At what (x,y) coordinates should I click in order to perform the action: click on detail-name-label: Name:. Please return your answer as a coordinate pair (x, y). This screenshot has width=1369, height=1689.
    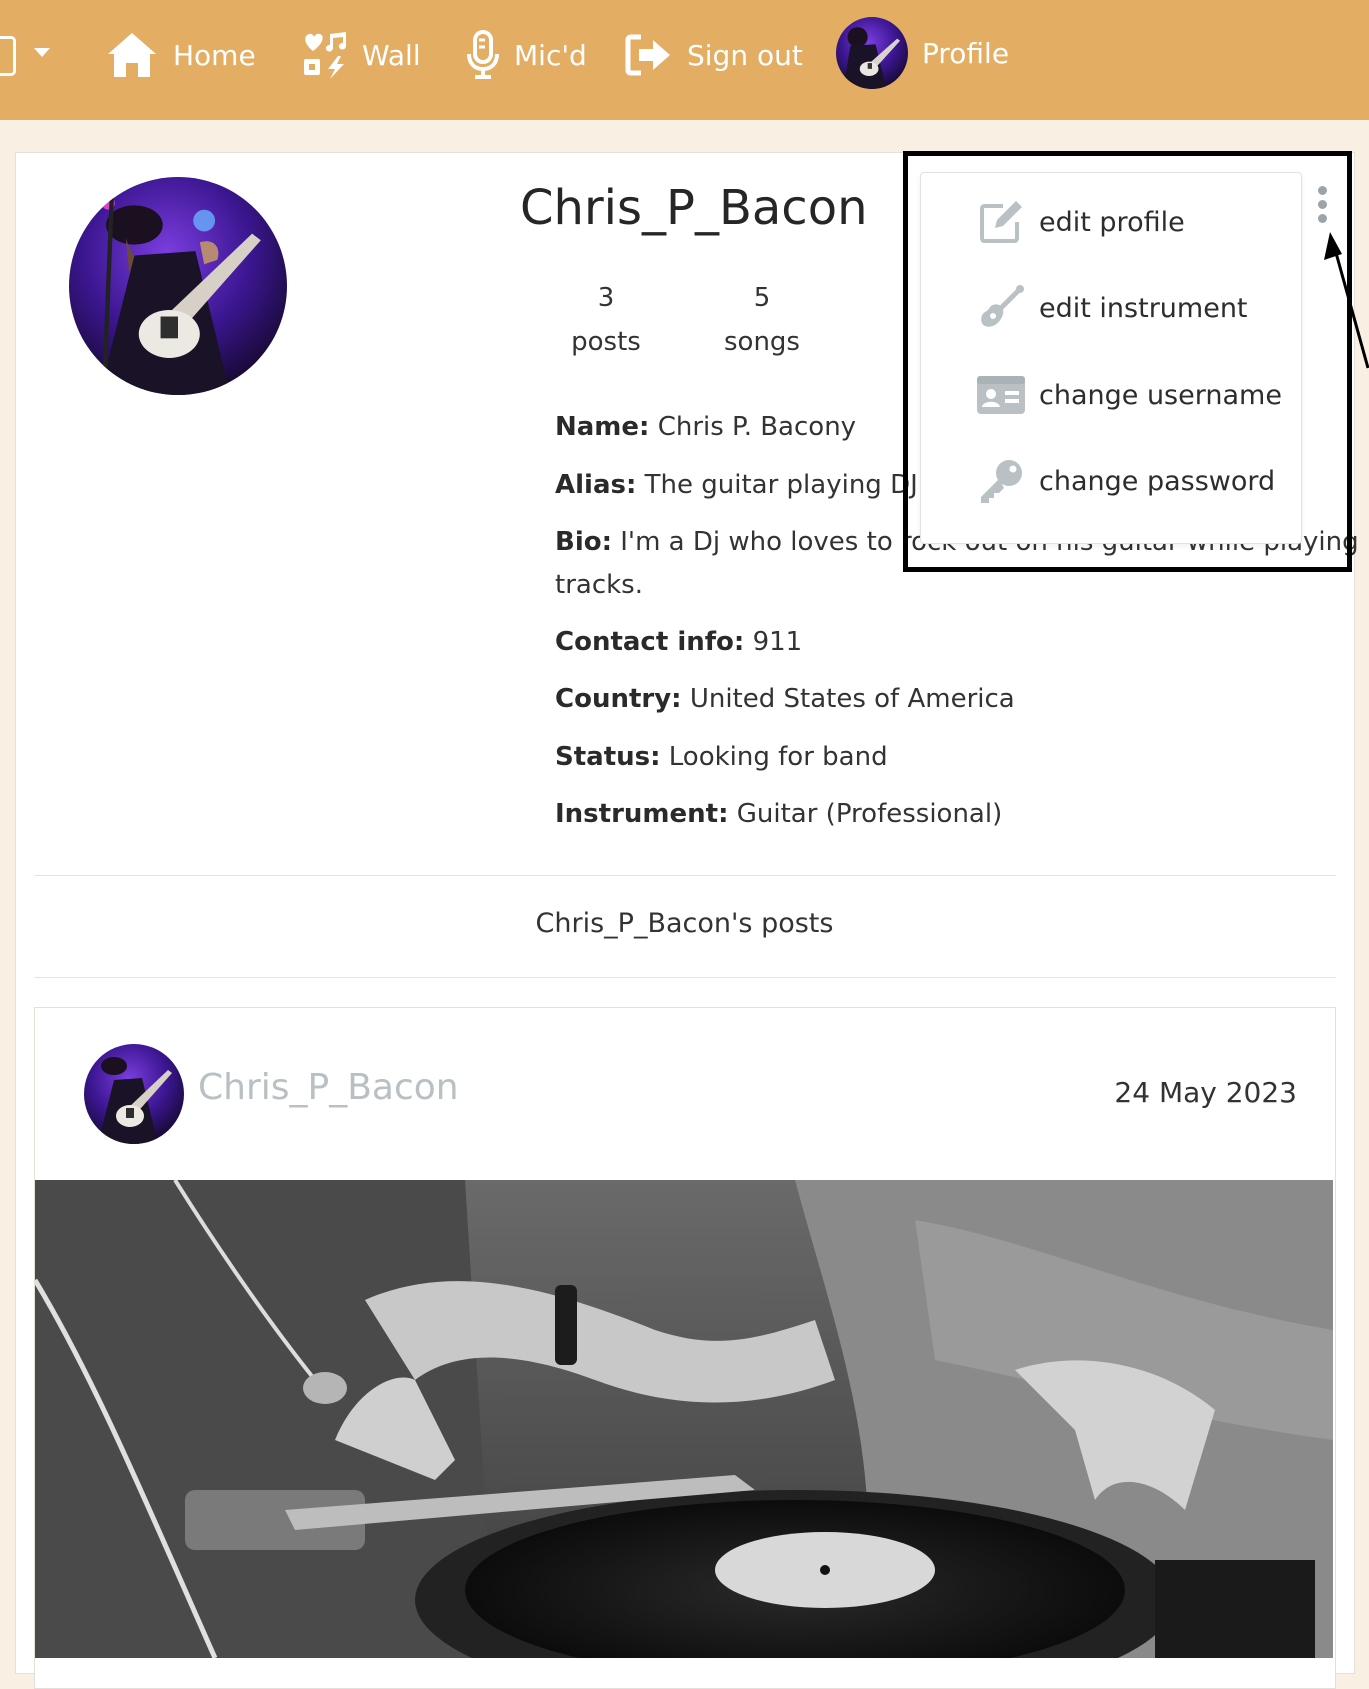
    Looking at the image, I should click on (602, 427).